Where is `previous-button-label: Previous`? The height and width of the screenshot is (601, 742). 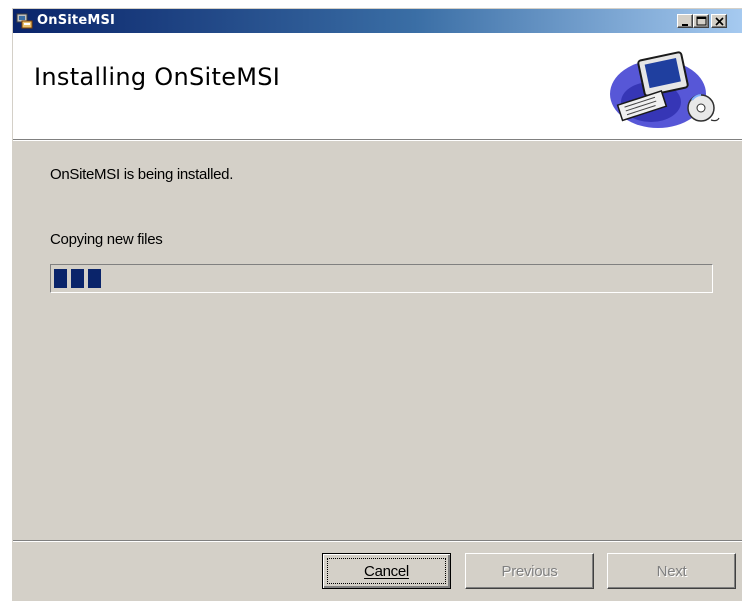 previous-button-label: Previous is located at coordinates (529, 571).